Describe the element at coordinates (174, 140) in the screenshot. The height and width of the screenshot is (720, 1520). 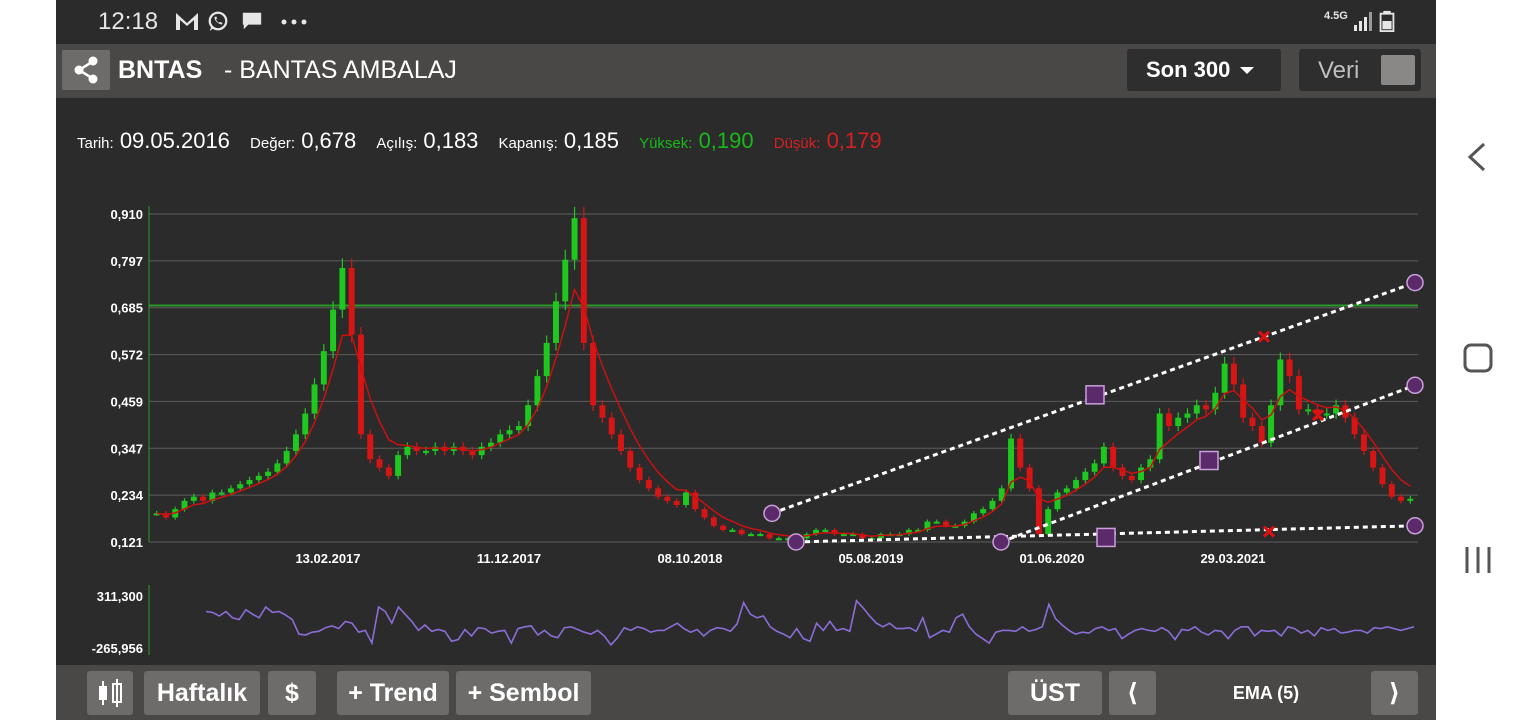
I see `date-value: 09.05.2016` at that location.